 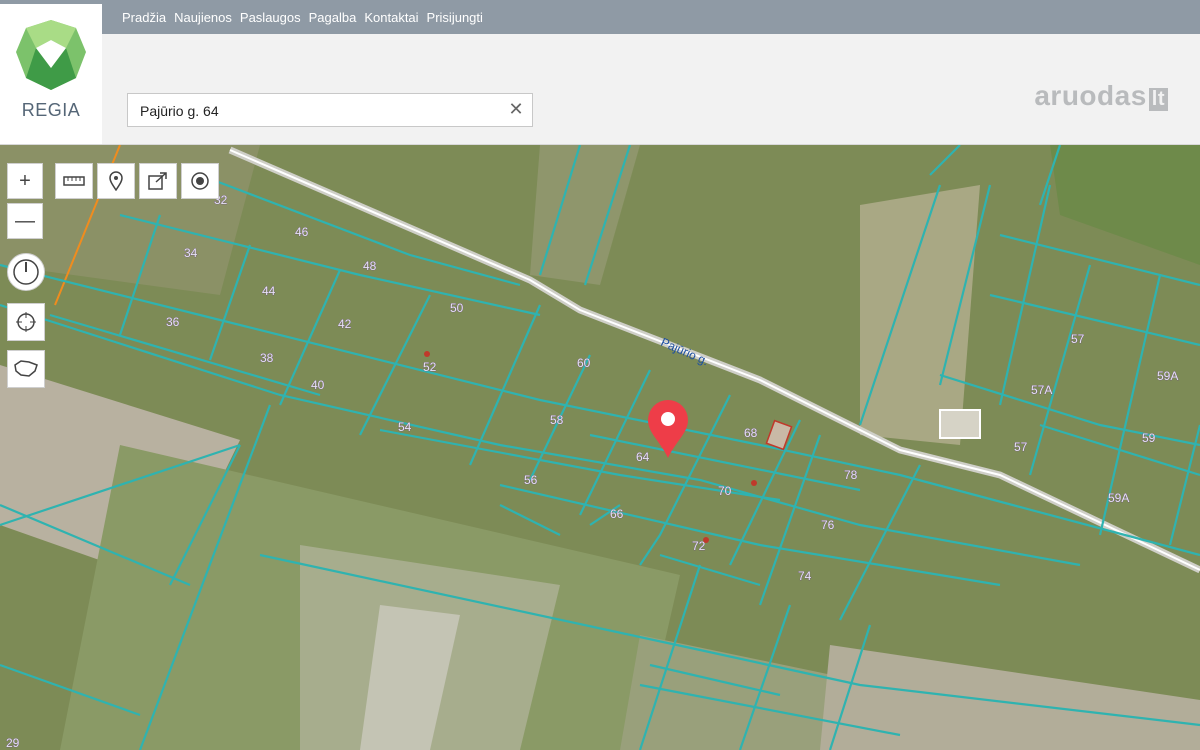 I want to click on pin-icon, so click(x=116, y=181).